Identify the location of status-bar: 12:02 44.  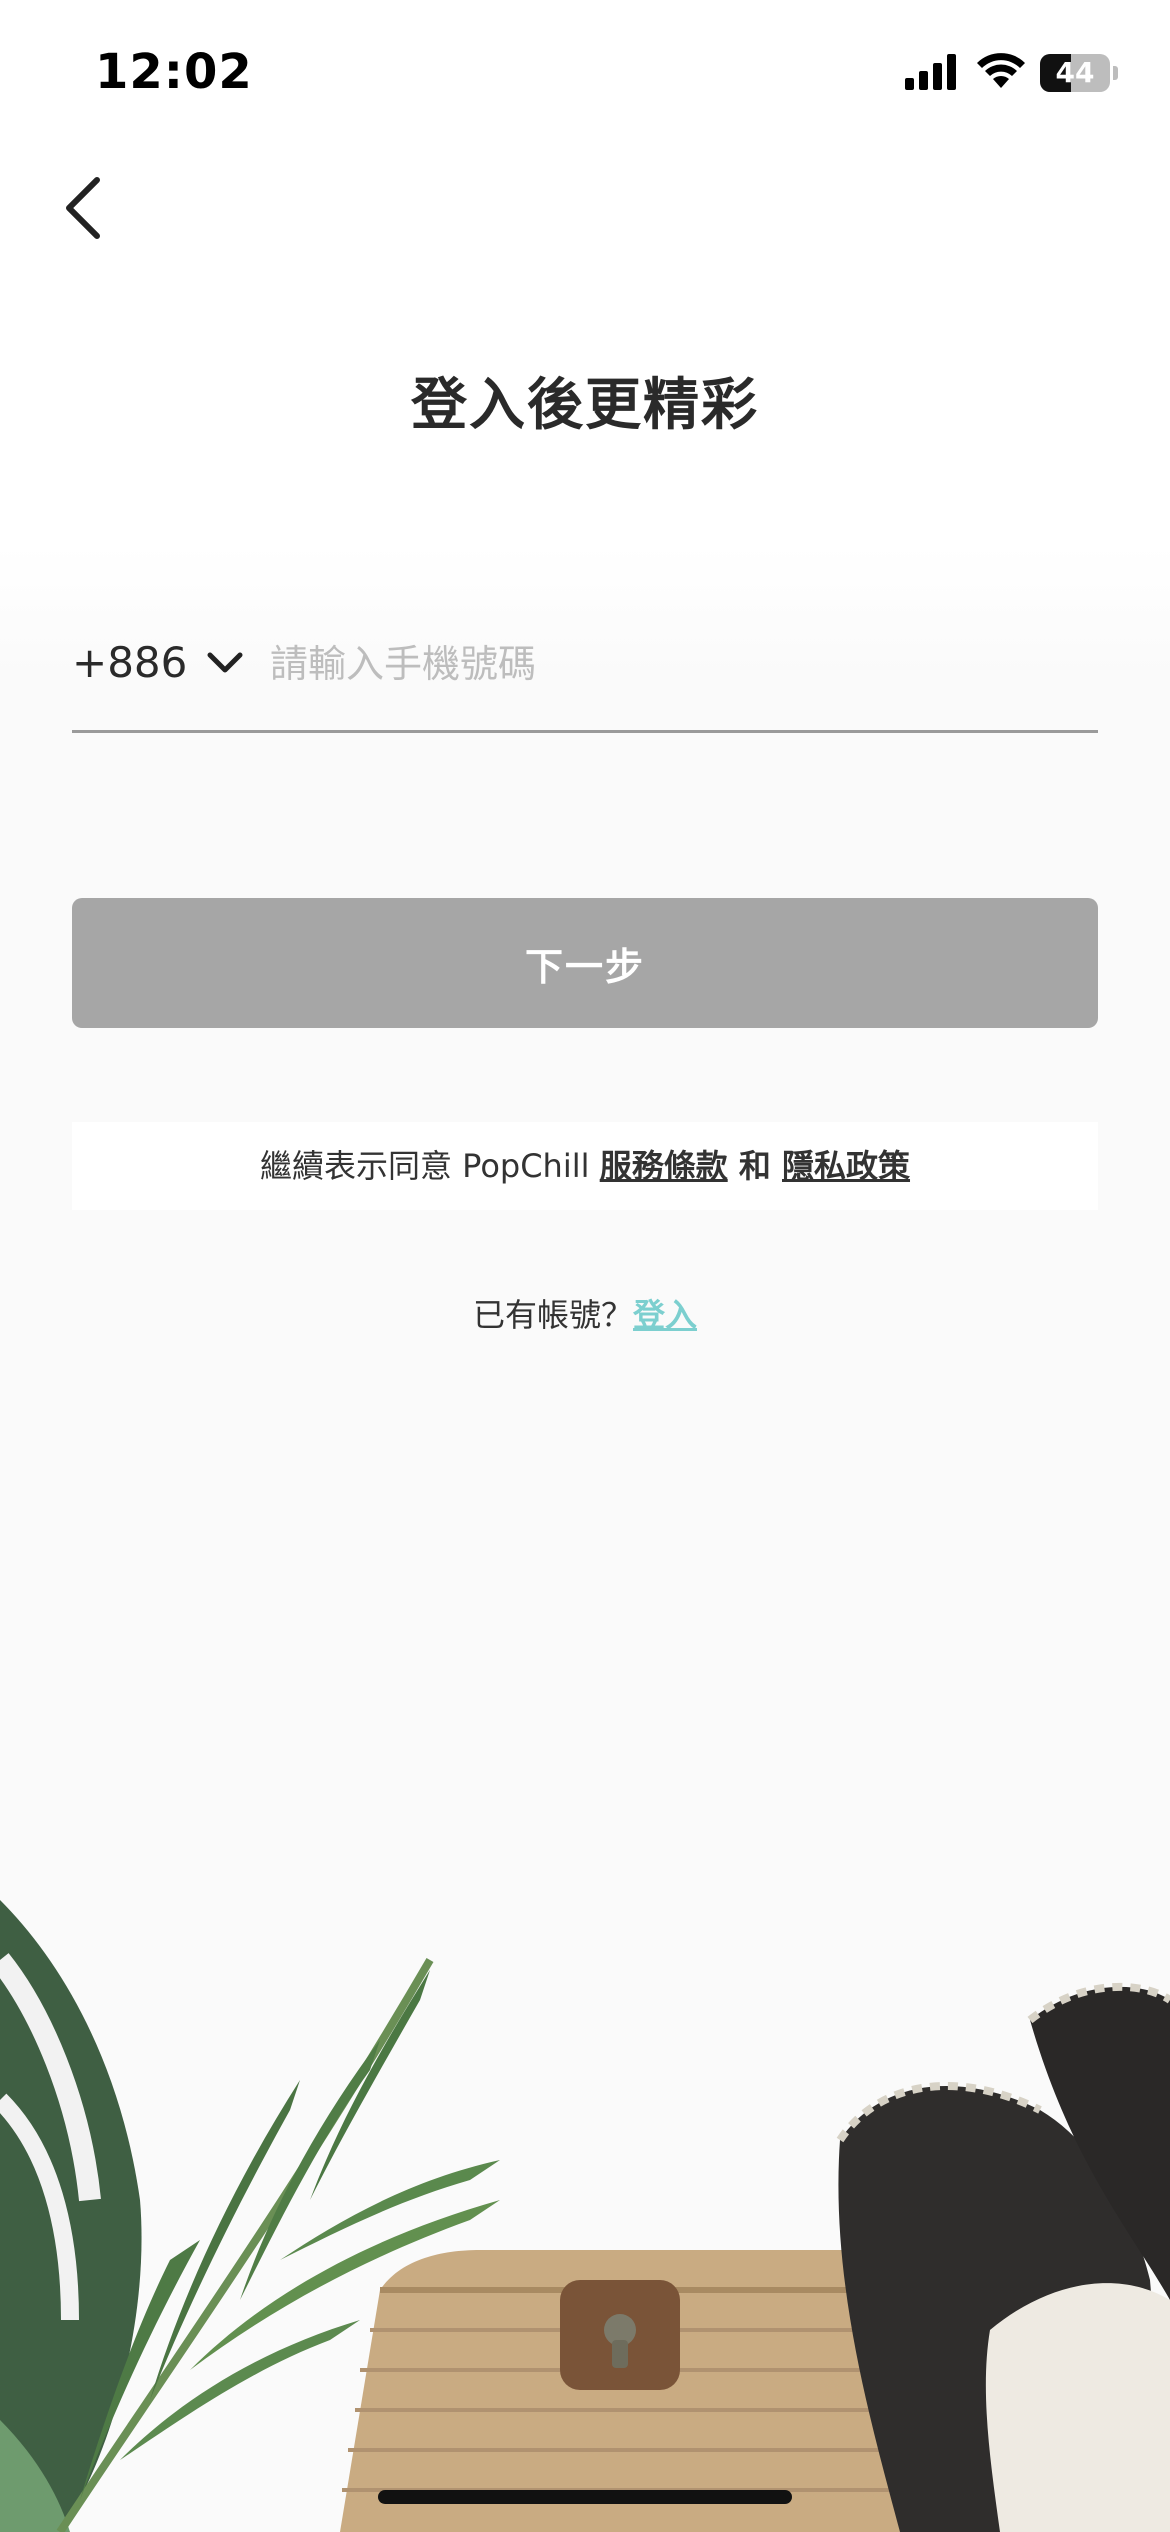
(585, 70).